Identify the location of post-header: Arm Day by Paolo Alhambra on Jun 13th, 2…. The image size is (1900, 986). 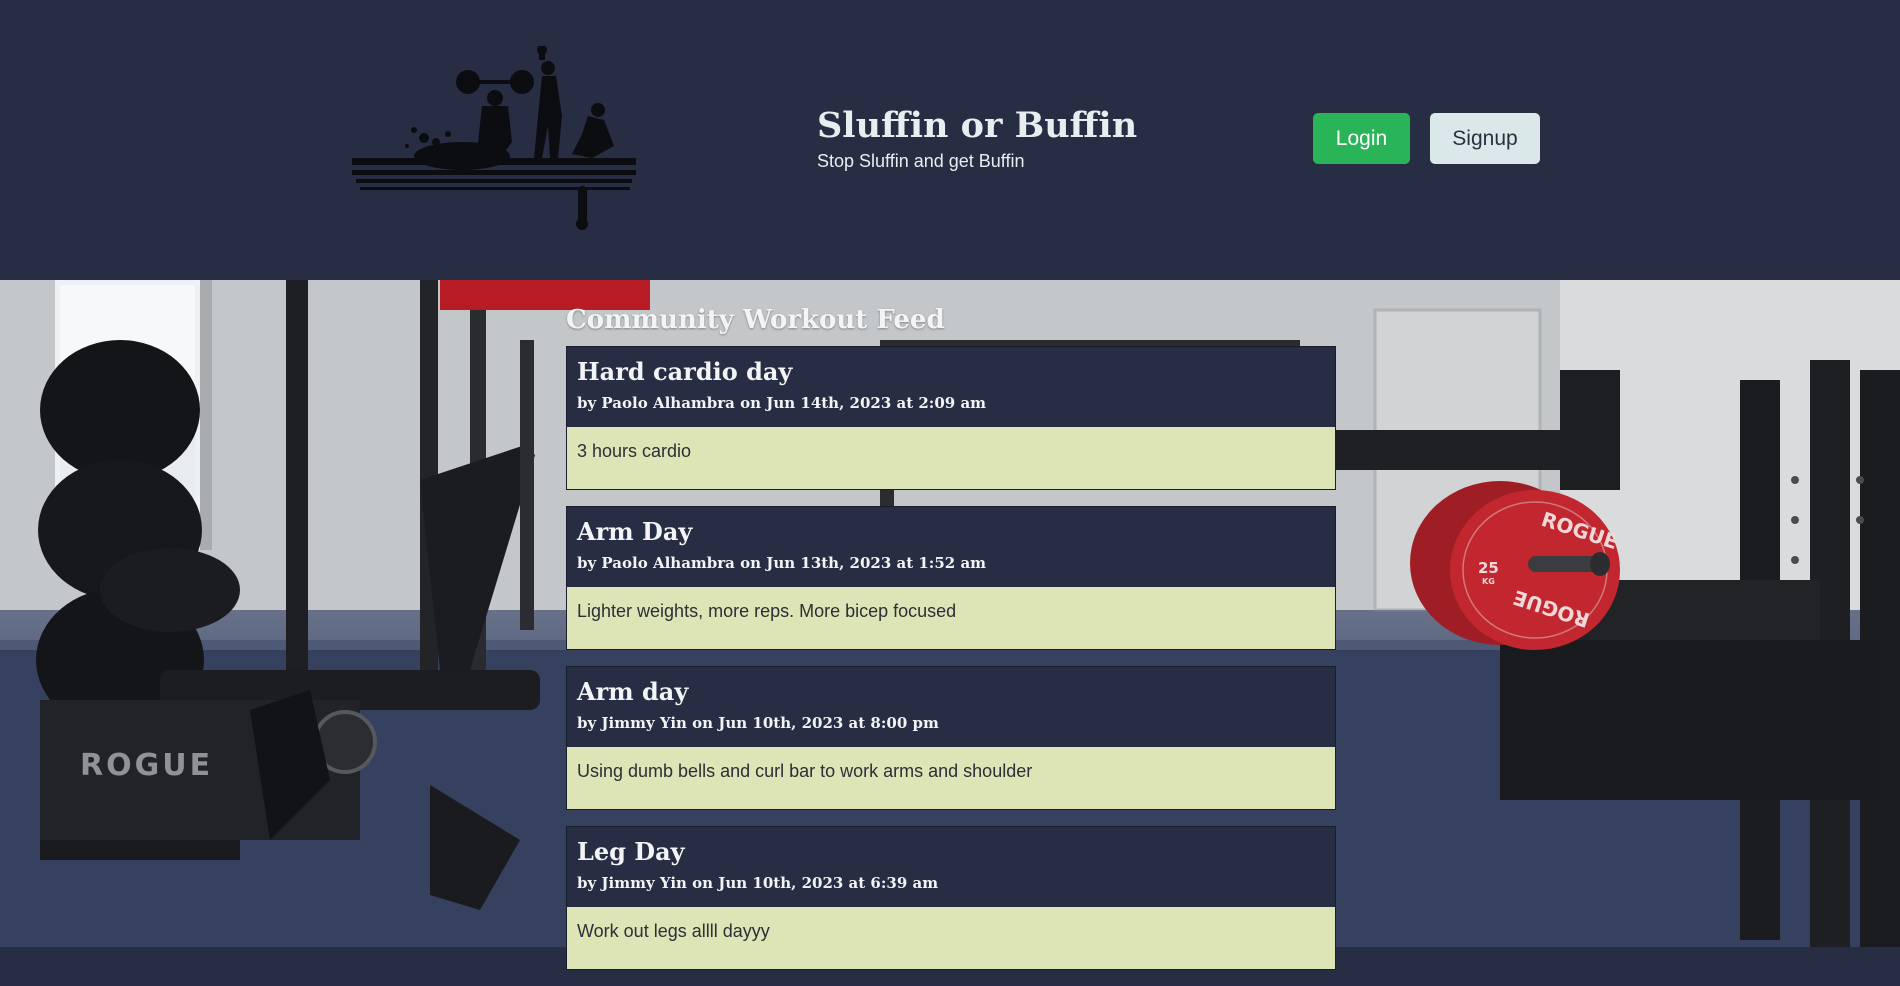
(951, 547).